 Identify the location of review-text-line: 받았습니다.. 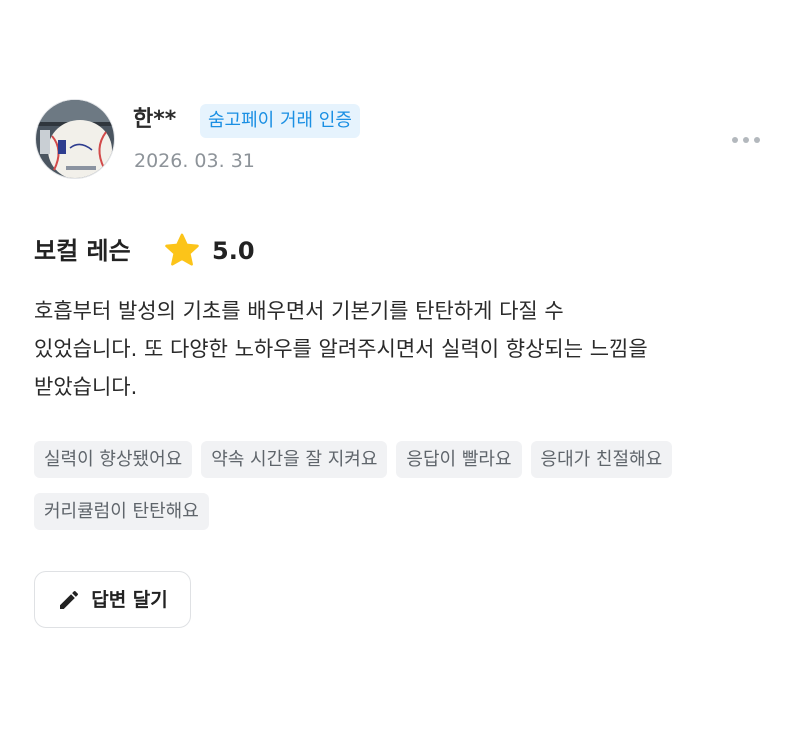
(86, 387).